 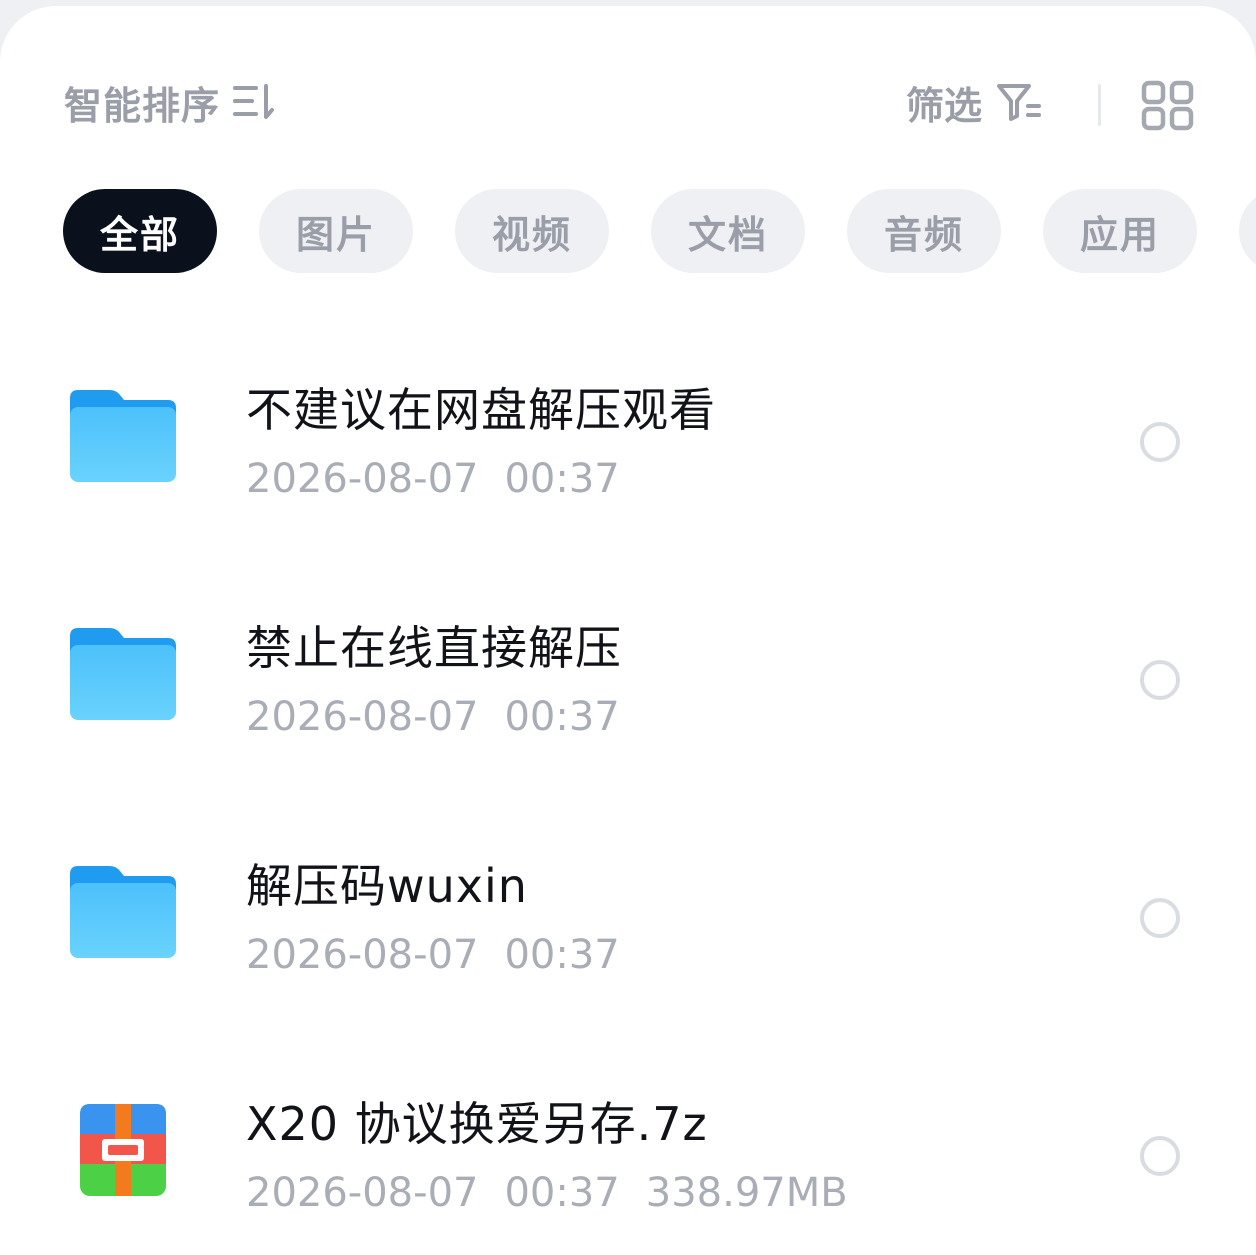 What do you see at coordinates (387, 886) in the screenshot?
I see `file-name: 解压码wuxin` at bounding box center [387, 886].